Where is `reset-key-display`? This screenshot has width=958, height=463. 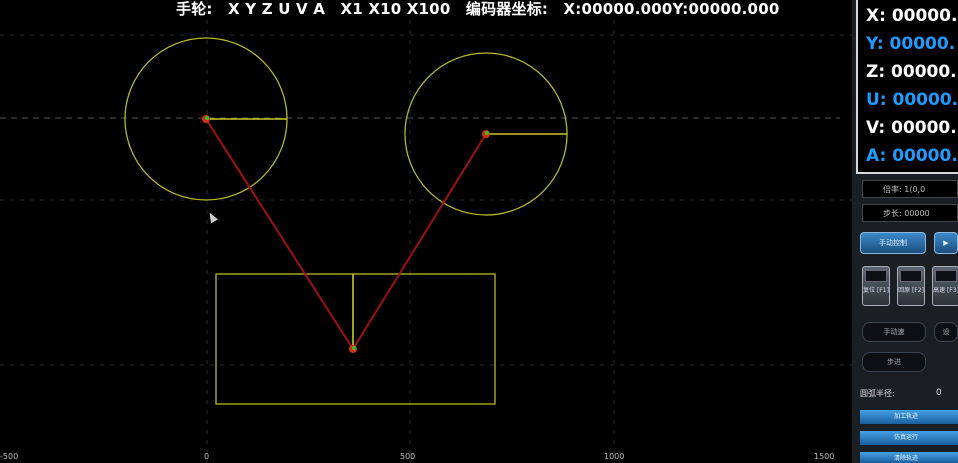
reset-key-display is located at coordinates (876, 276).